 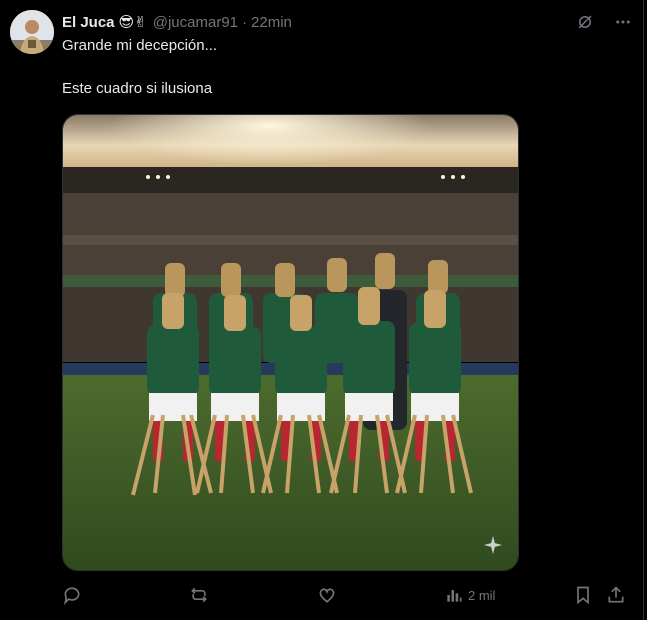 I want to click on share-icon, so click(x=616, y=594).